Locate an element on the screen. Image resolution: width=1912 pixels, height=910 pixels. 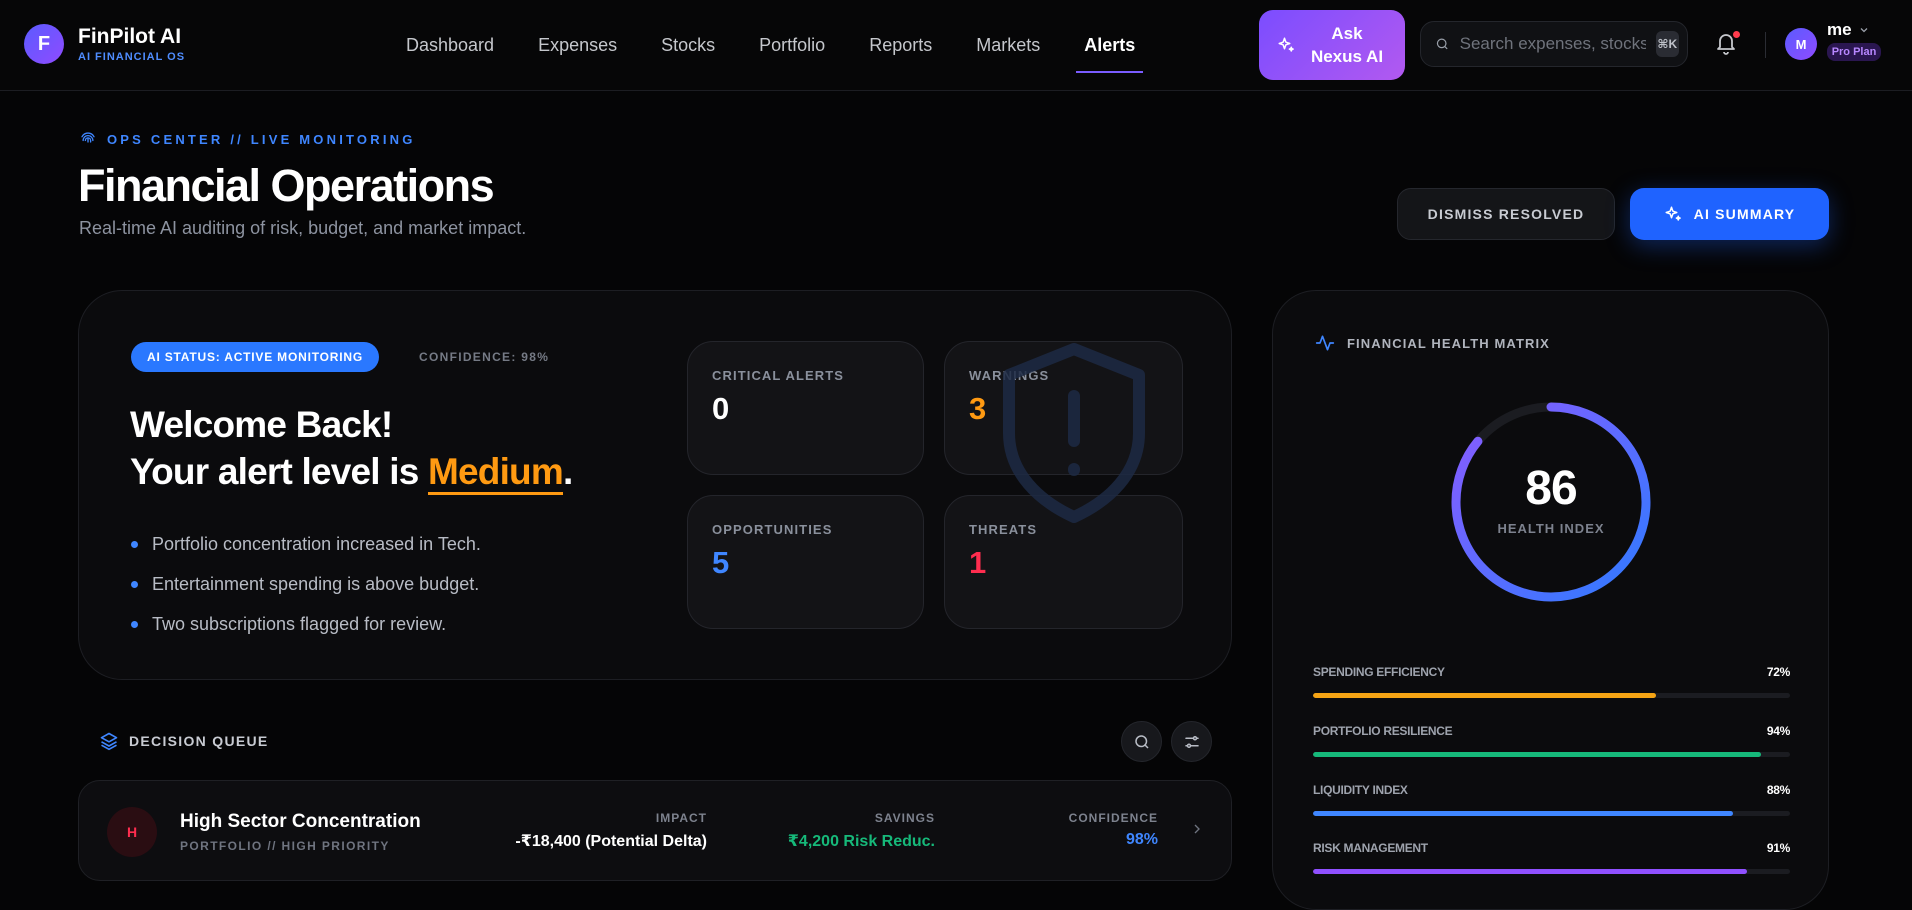
eyebrow-text: OPS CENTER // LIVE MONITORING is located at coordinates (261, 139).